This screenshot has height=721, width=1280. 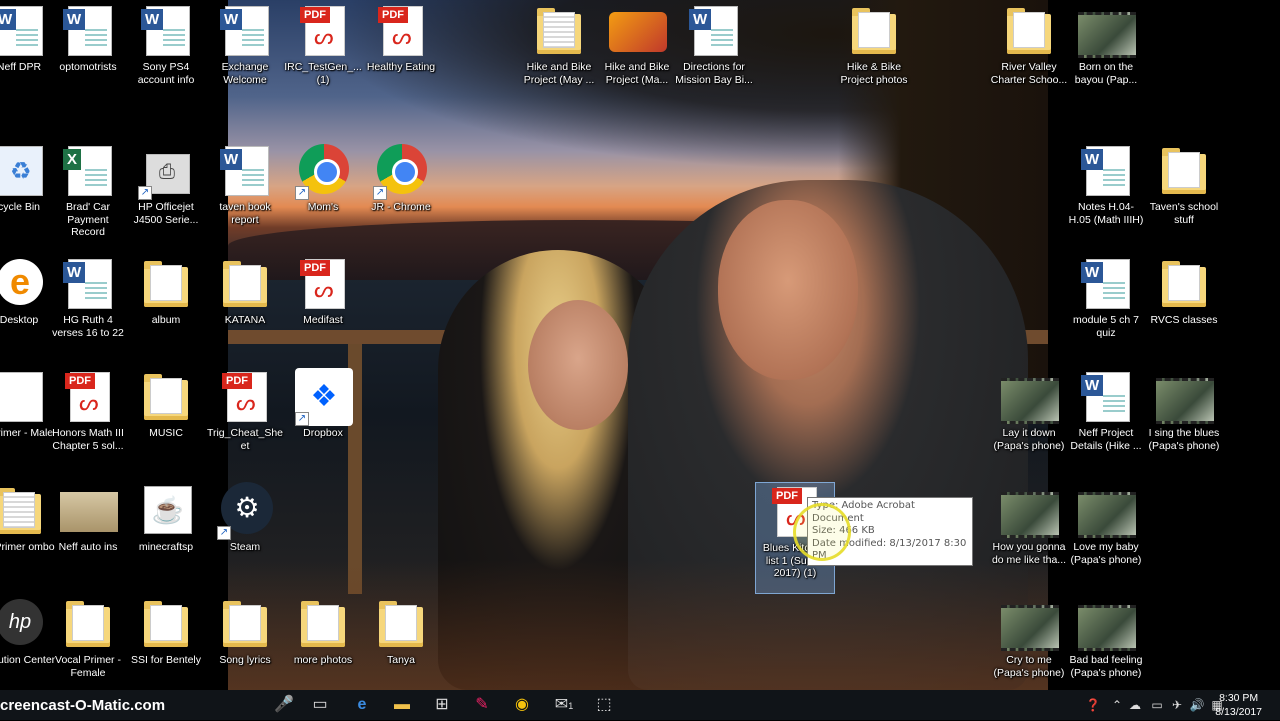 I want to click on desktop-icon-song-lyrics: Song lyrics, so click(x=245, y=650).